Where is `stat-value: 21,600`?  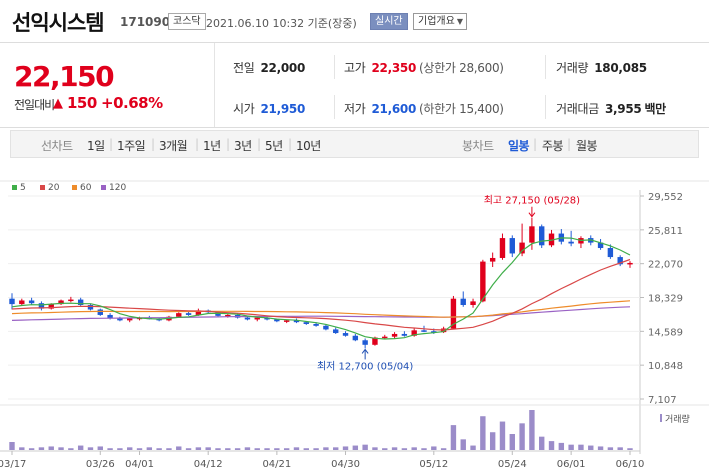 stat-value: 21,600 is located at coordinates (393, 109).